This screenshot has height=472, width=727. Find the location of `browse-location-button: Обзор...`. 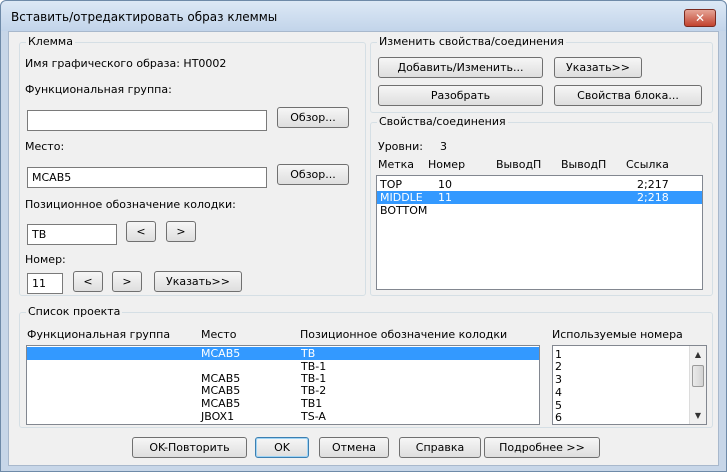

browse-location-button: Обзор... is located at coordinates (313, 174).